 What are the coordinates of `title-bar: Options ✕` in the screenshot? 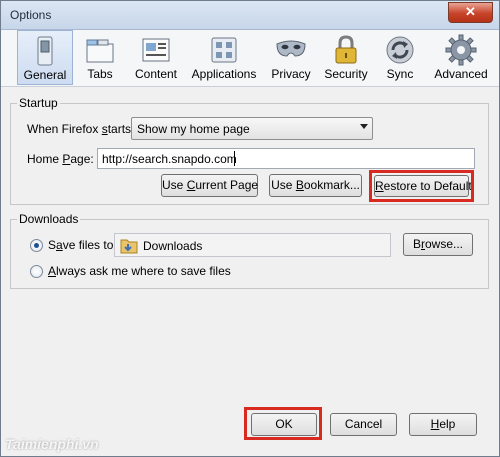 It's located at (250, 15).